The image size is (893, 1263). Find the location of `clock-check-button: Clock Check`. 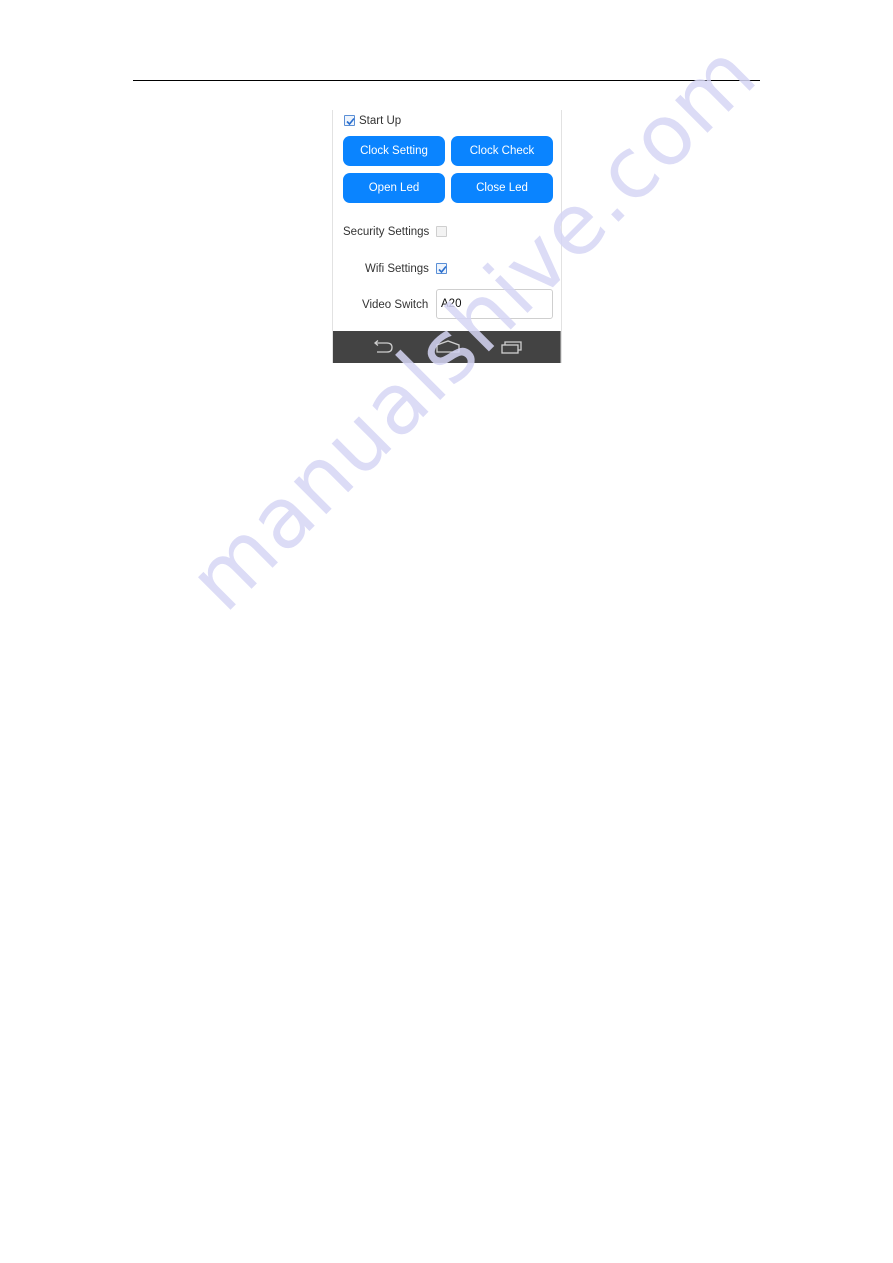

clock-check-button: Clock Check is located at coordinates (502, 151).